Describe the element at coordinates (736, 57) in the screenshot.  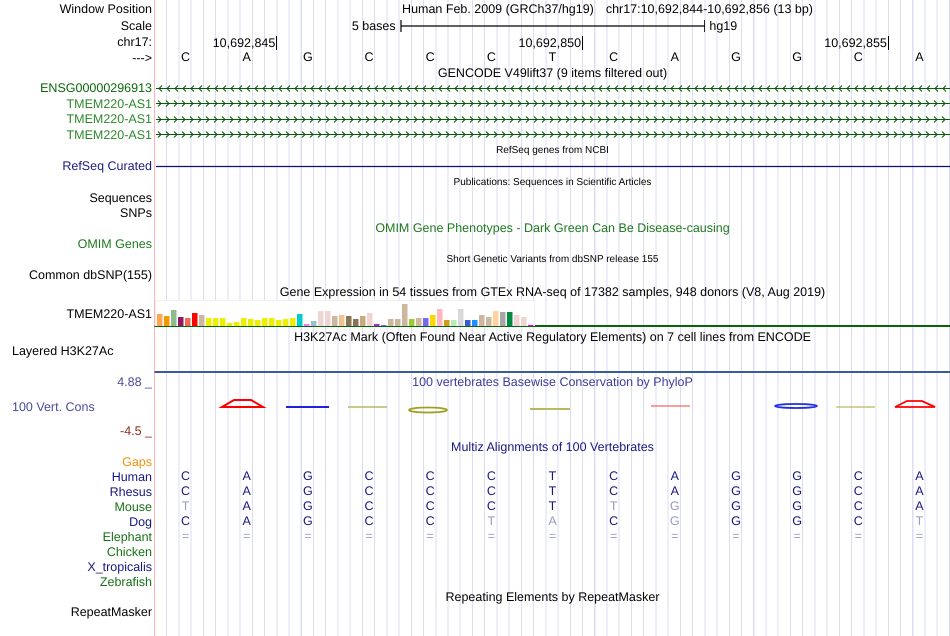
I see `reference-base: G` at that location.